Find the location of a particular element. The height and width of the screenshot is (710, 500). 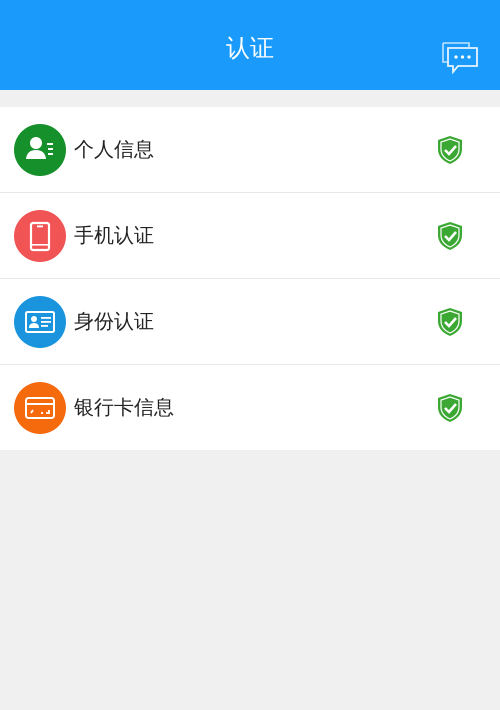

list-item: 银行卡信息 is located at coordinates (250, 407).